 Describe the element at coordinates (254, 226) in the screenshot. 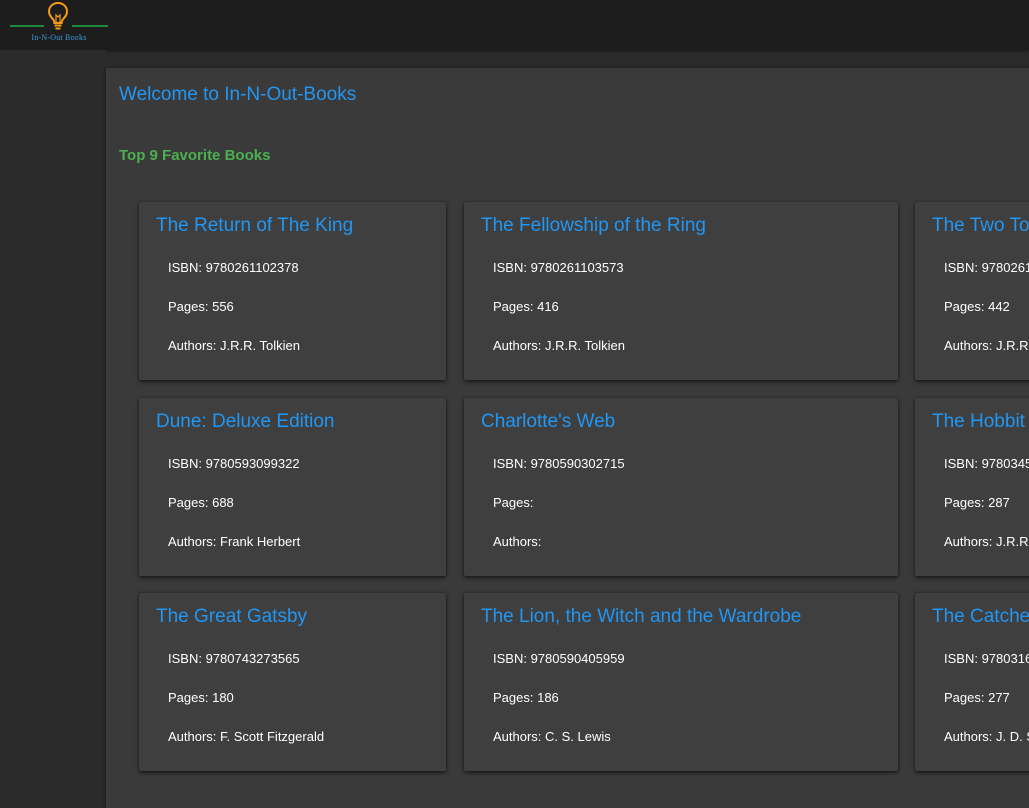

I see `book-title: The Return of The King` at that location.